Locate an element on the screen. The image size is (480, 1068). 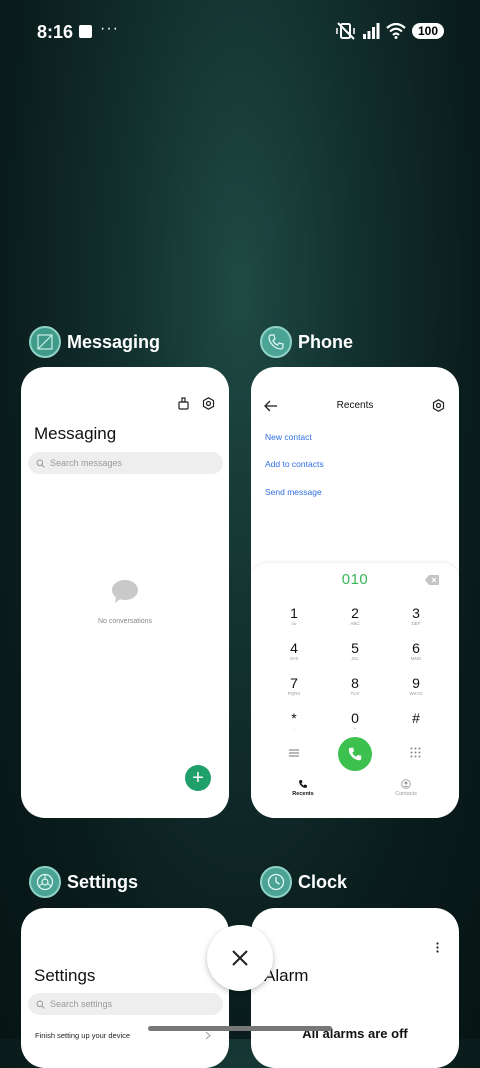
empty-state-text: No conversations is located at coordinates (125, 621).